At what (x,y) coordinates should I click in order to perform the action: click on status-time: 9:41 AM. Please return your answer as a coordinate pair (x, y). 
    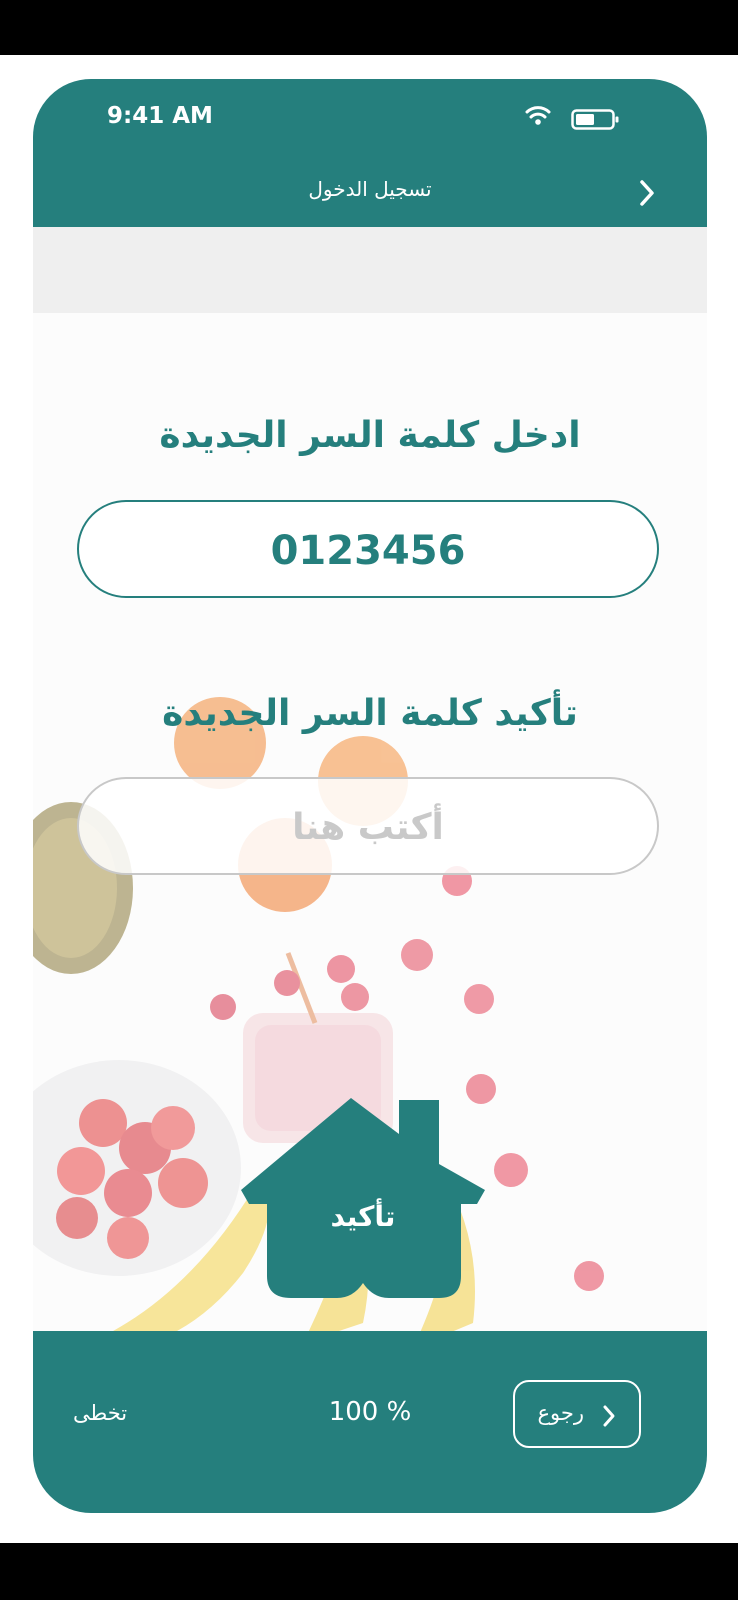
    Looking at the image, I should click on (160, 116).